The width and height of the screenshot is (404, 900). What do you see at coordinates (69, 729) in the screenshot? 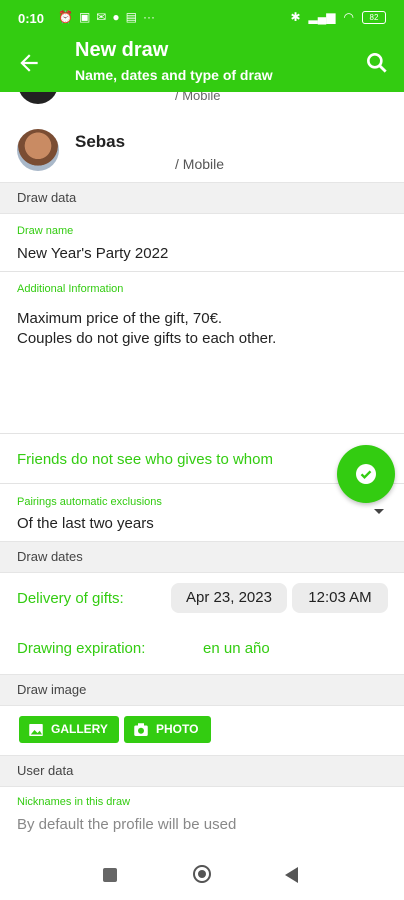
I see `gallery-button: GALLERY` at bounding box center [69, 729].